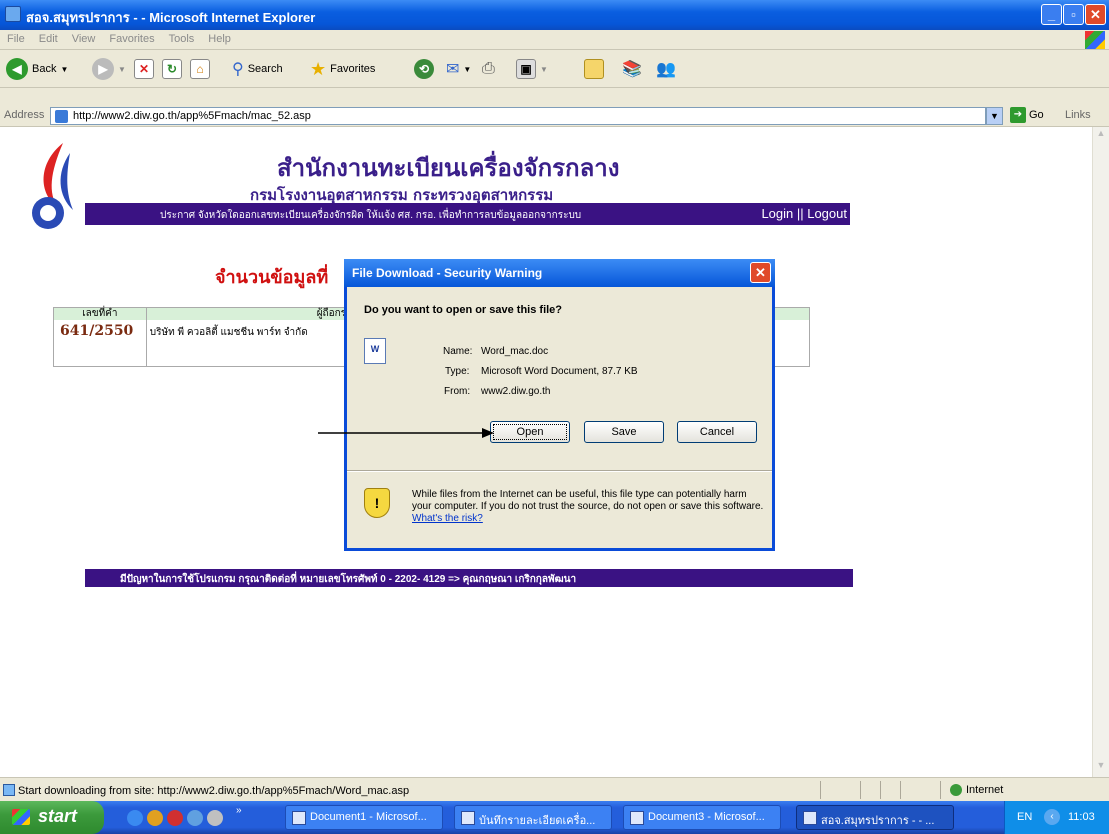  Describe the element at coordinates (554, 40) in the screenshot. I see `menu-bar: File Edit View Favorites Tools Help` at that location.